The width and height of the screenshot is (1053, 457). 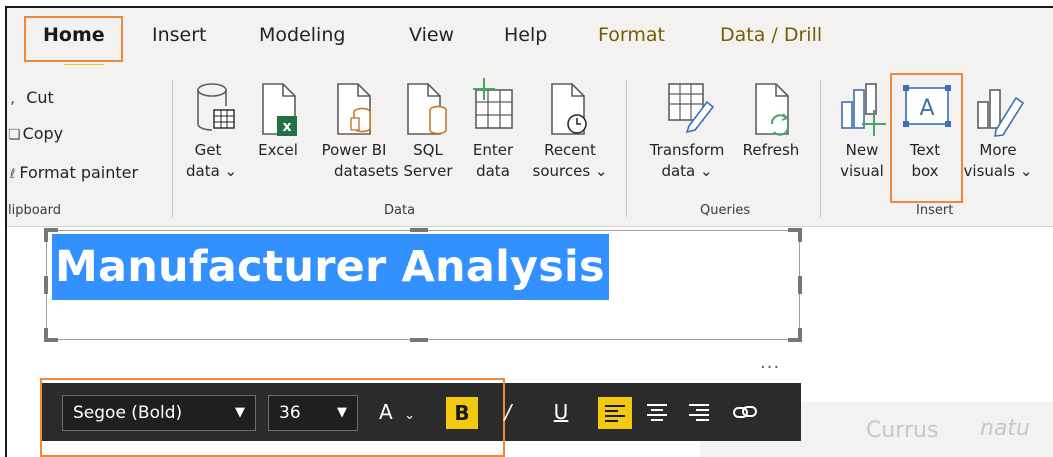 What do you see at coordinates (771, 35) in the screenshot?
I see `tab-data-drill: Data / Drill` at bounding box center [771, 35].